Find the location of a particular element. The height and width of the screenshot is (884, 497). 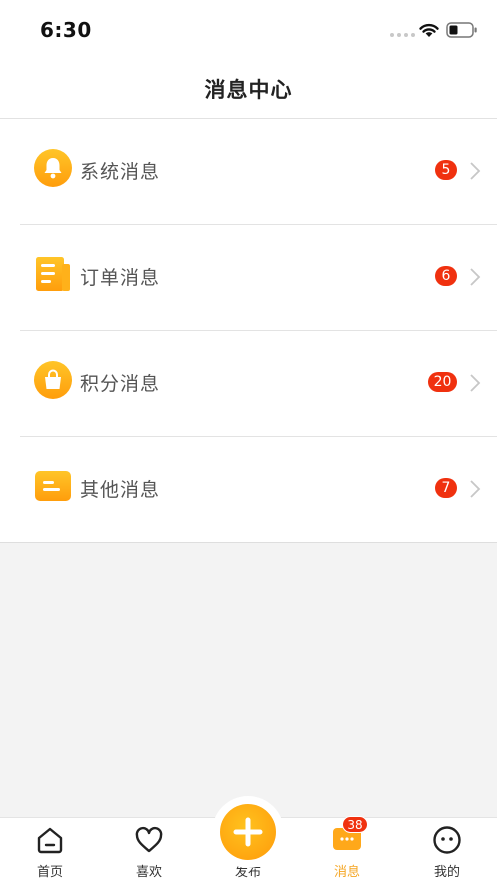

unread-count-badge: 6 is located at coordinates (446, 276).